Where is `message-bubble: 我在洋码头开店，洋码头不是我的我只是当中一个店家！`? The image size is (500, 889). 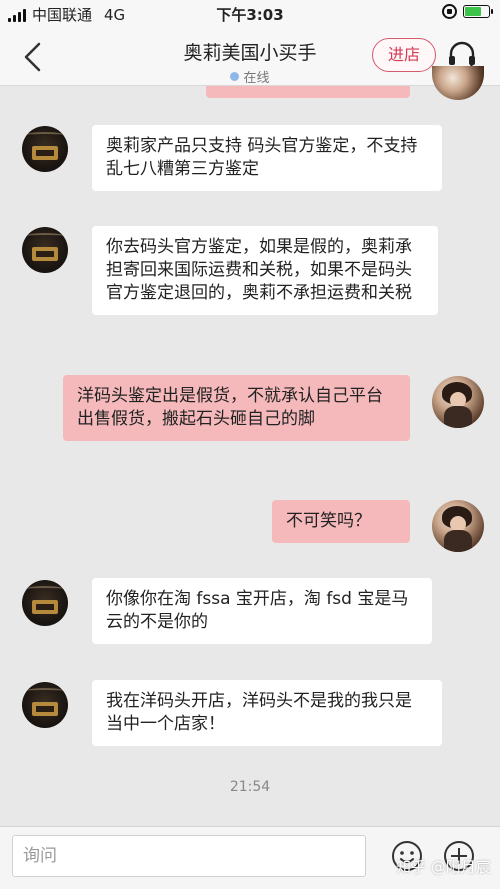 message-bubble: 我在洋码头开店，洋码头不是我的我只是当中一个店家！ is located at coordinates (267, 713).